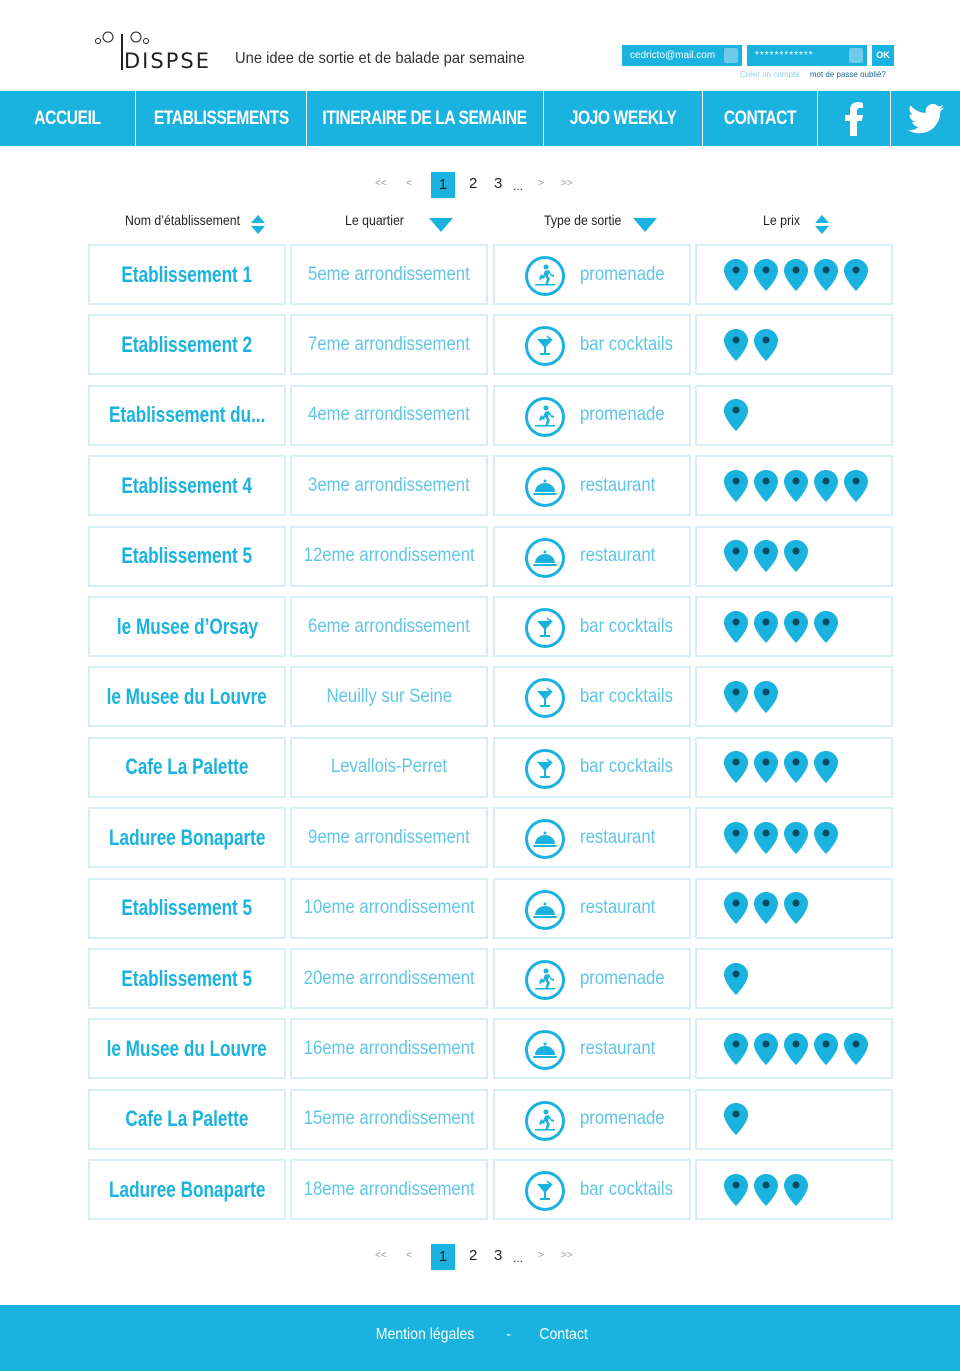  Describe the element at coordinates (807, 55) in the screenshot. I see `password-field: ************` at that location.